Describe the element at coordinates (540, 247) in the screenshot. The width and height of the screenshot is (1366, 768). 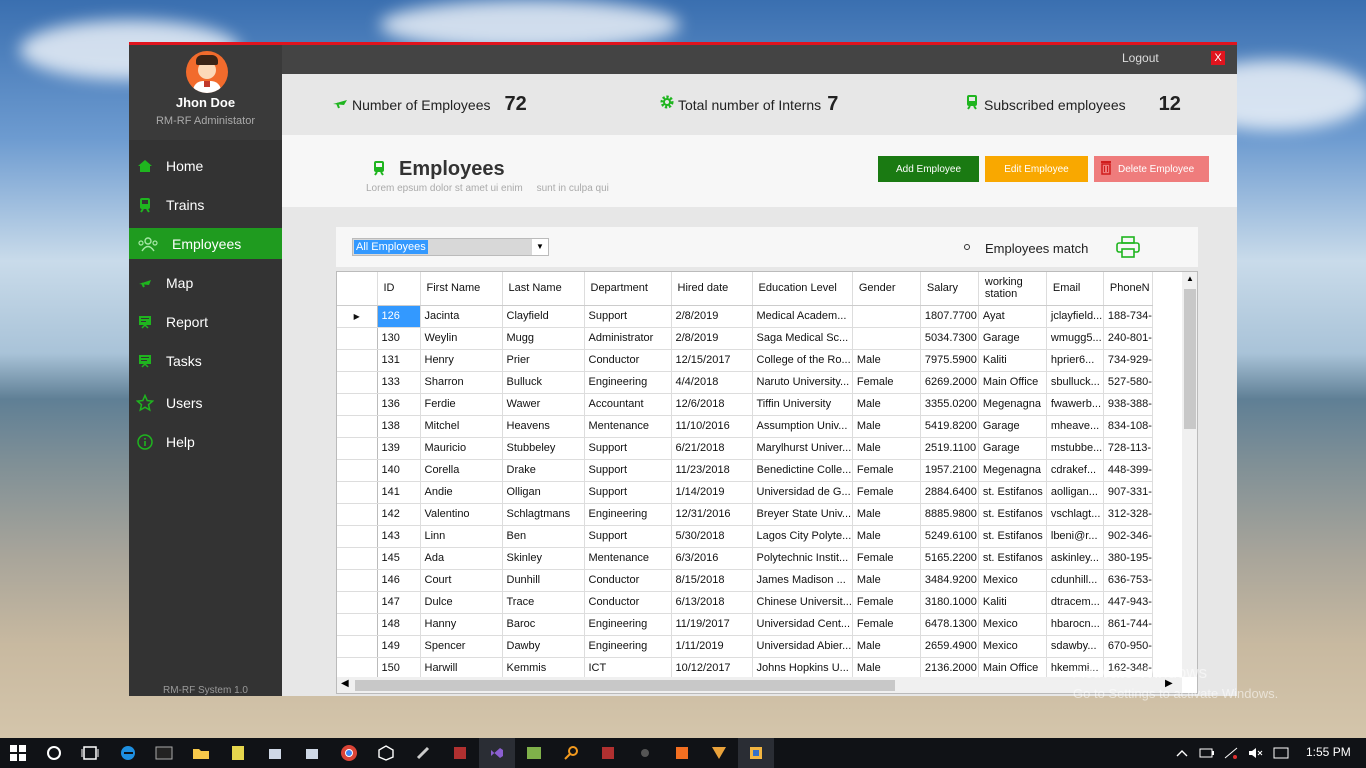
I see `chevron-down-icon: ▼` at that location.